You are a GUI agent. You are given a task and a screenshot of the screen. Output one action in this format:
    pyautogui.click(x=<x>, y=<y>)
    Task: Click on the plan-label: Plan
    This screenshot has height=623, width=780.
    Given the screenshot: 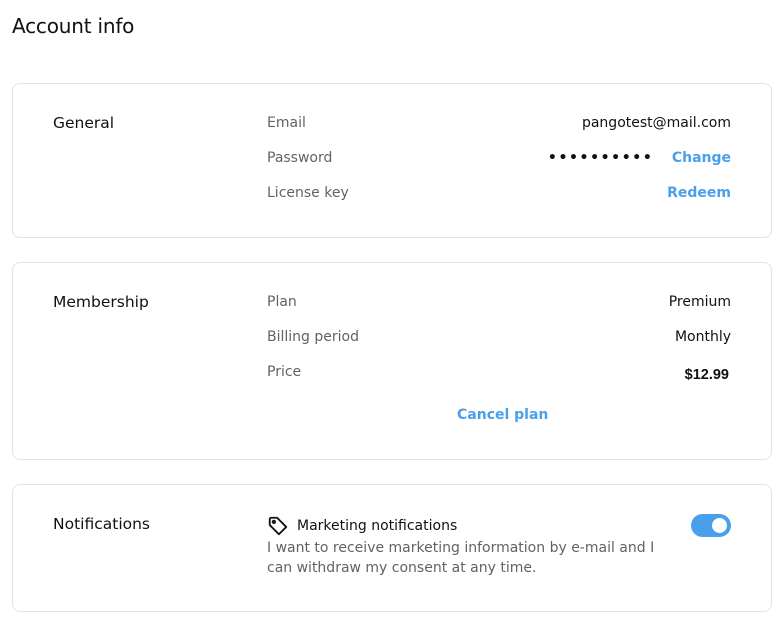 What is the action you would take?
    pyautogui.click(x=282, y=302)
    